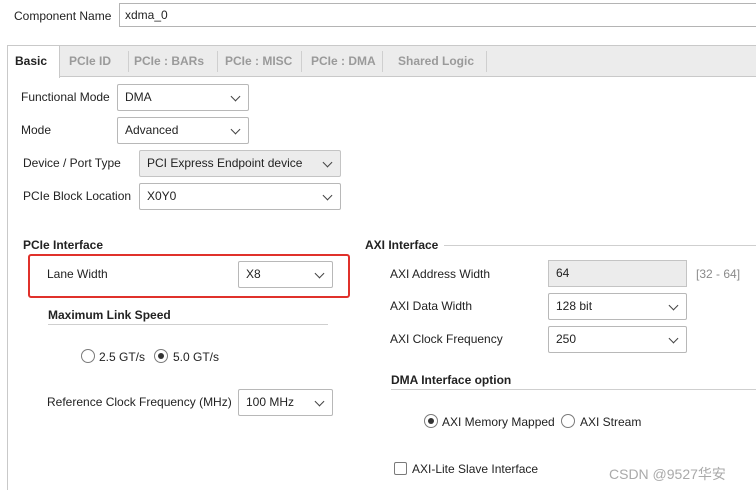 The image size is (756, 490). What do you see at coordinates (63, 16) in the screenshot?
I see `component-name-label: Component Name` at bounding box center [63, 16].